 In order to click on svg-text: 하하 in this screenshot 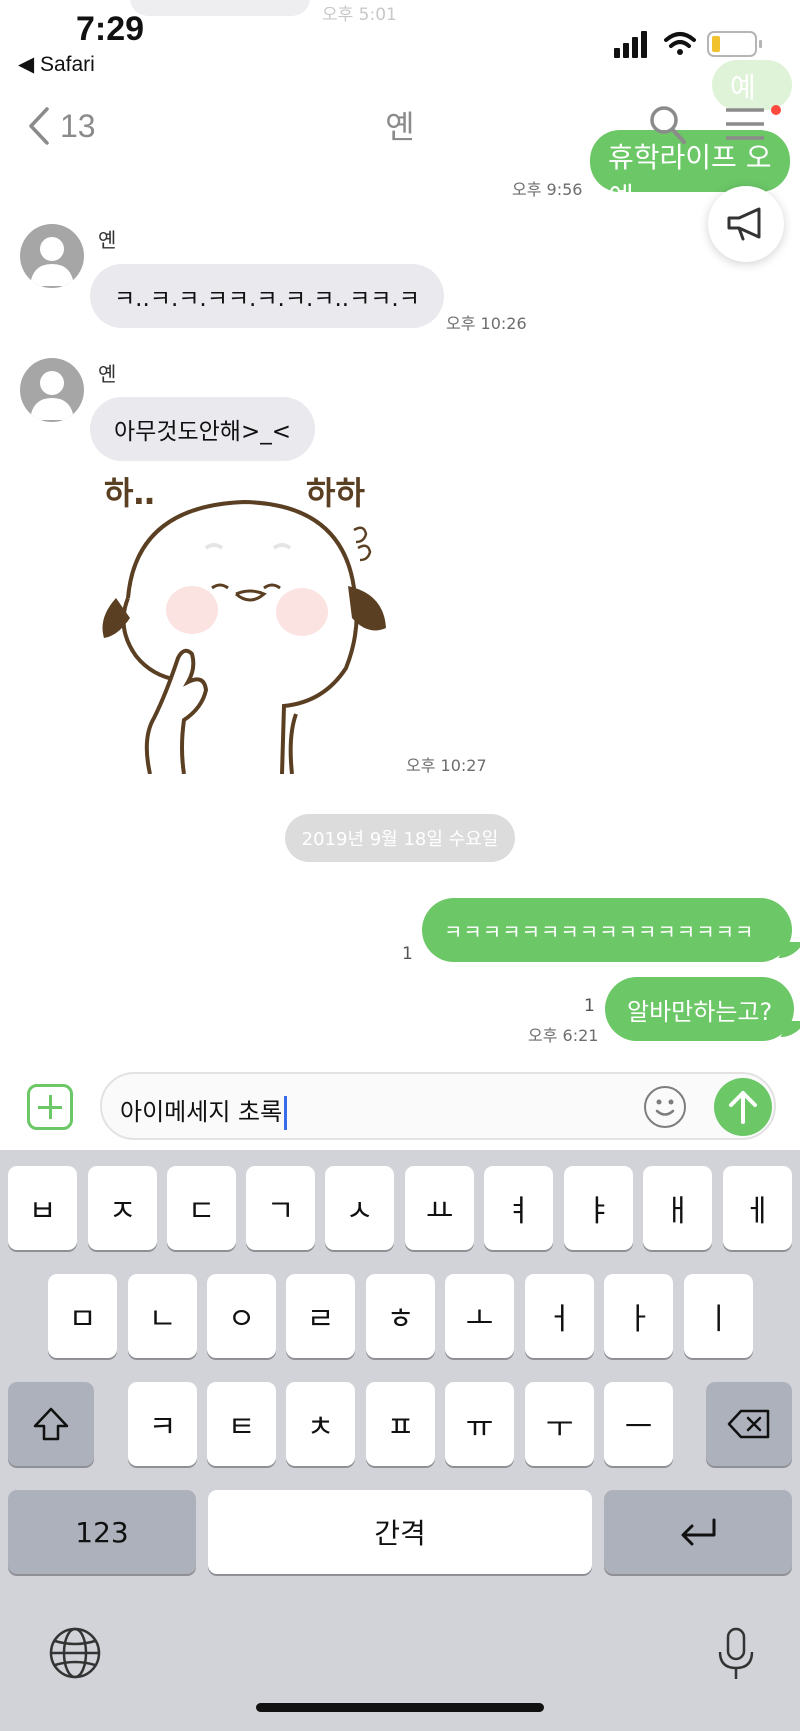, I will do `click(335, 493)`.